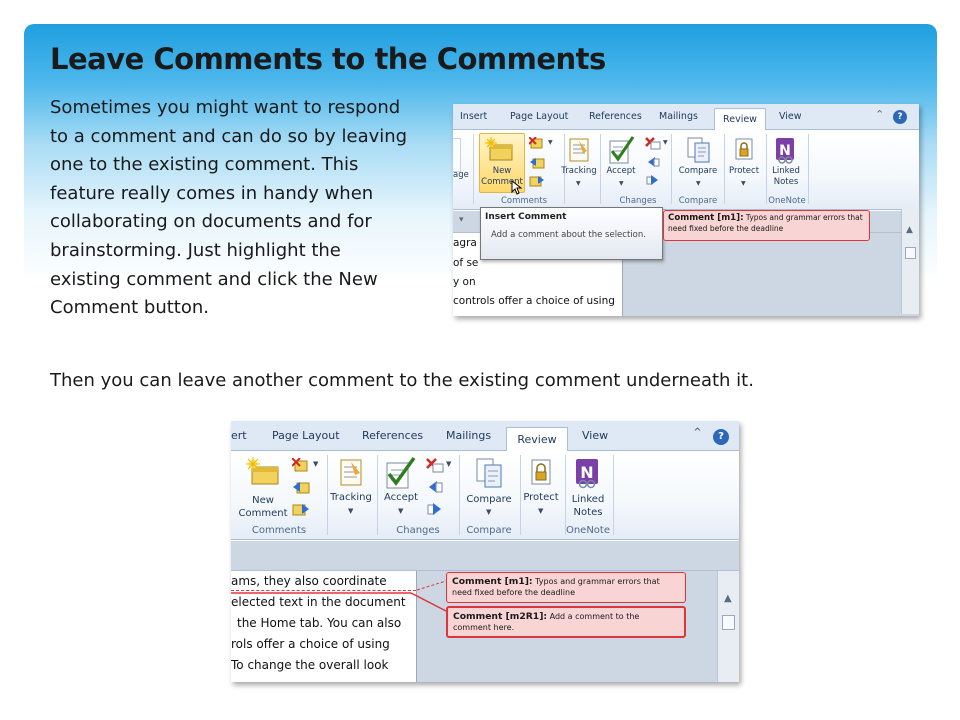  I want to click on doc-line: controls offer a choice of using, so click(534, 301).